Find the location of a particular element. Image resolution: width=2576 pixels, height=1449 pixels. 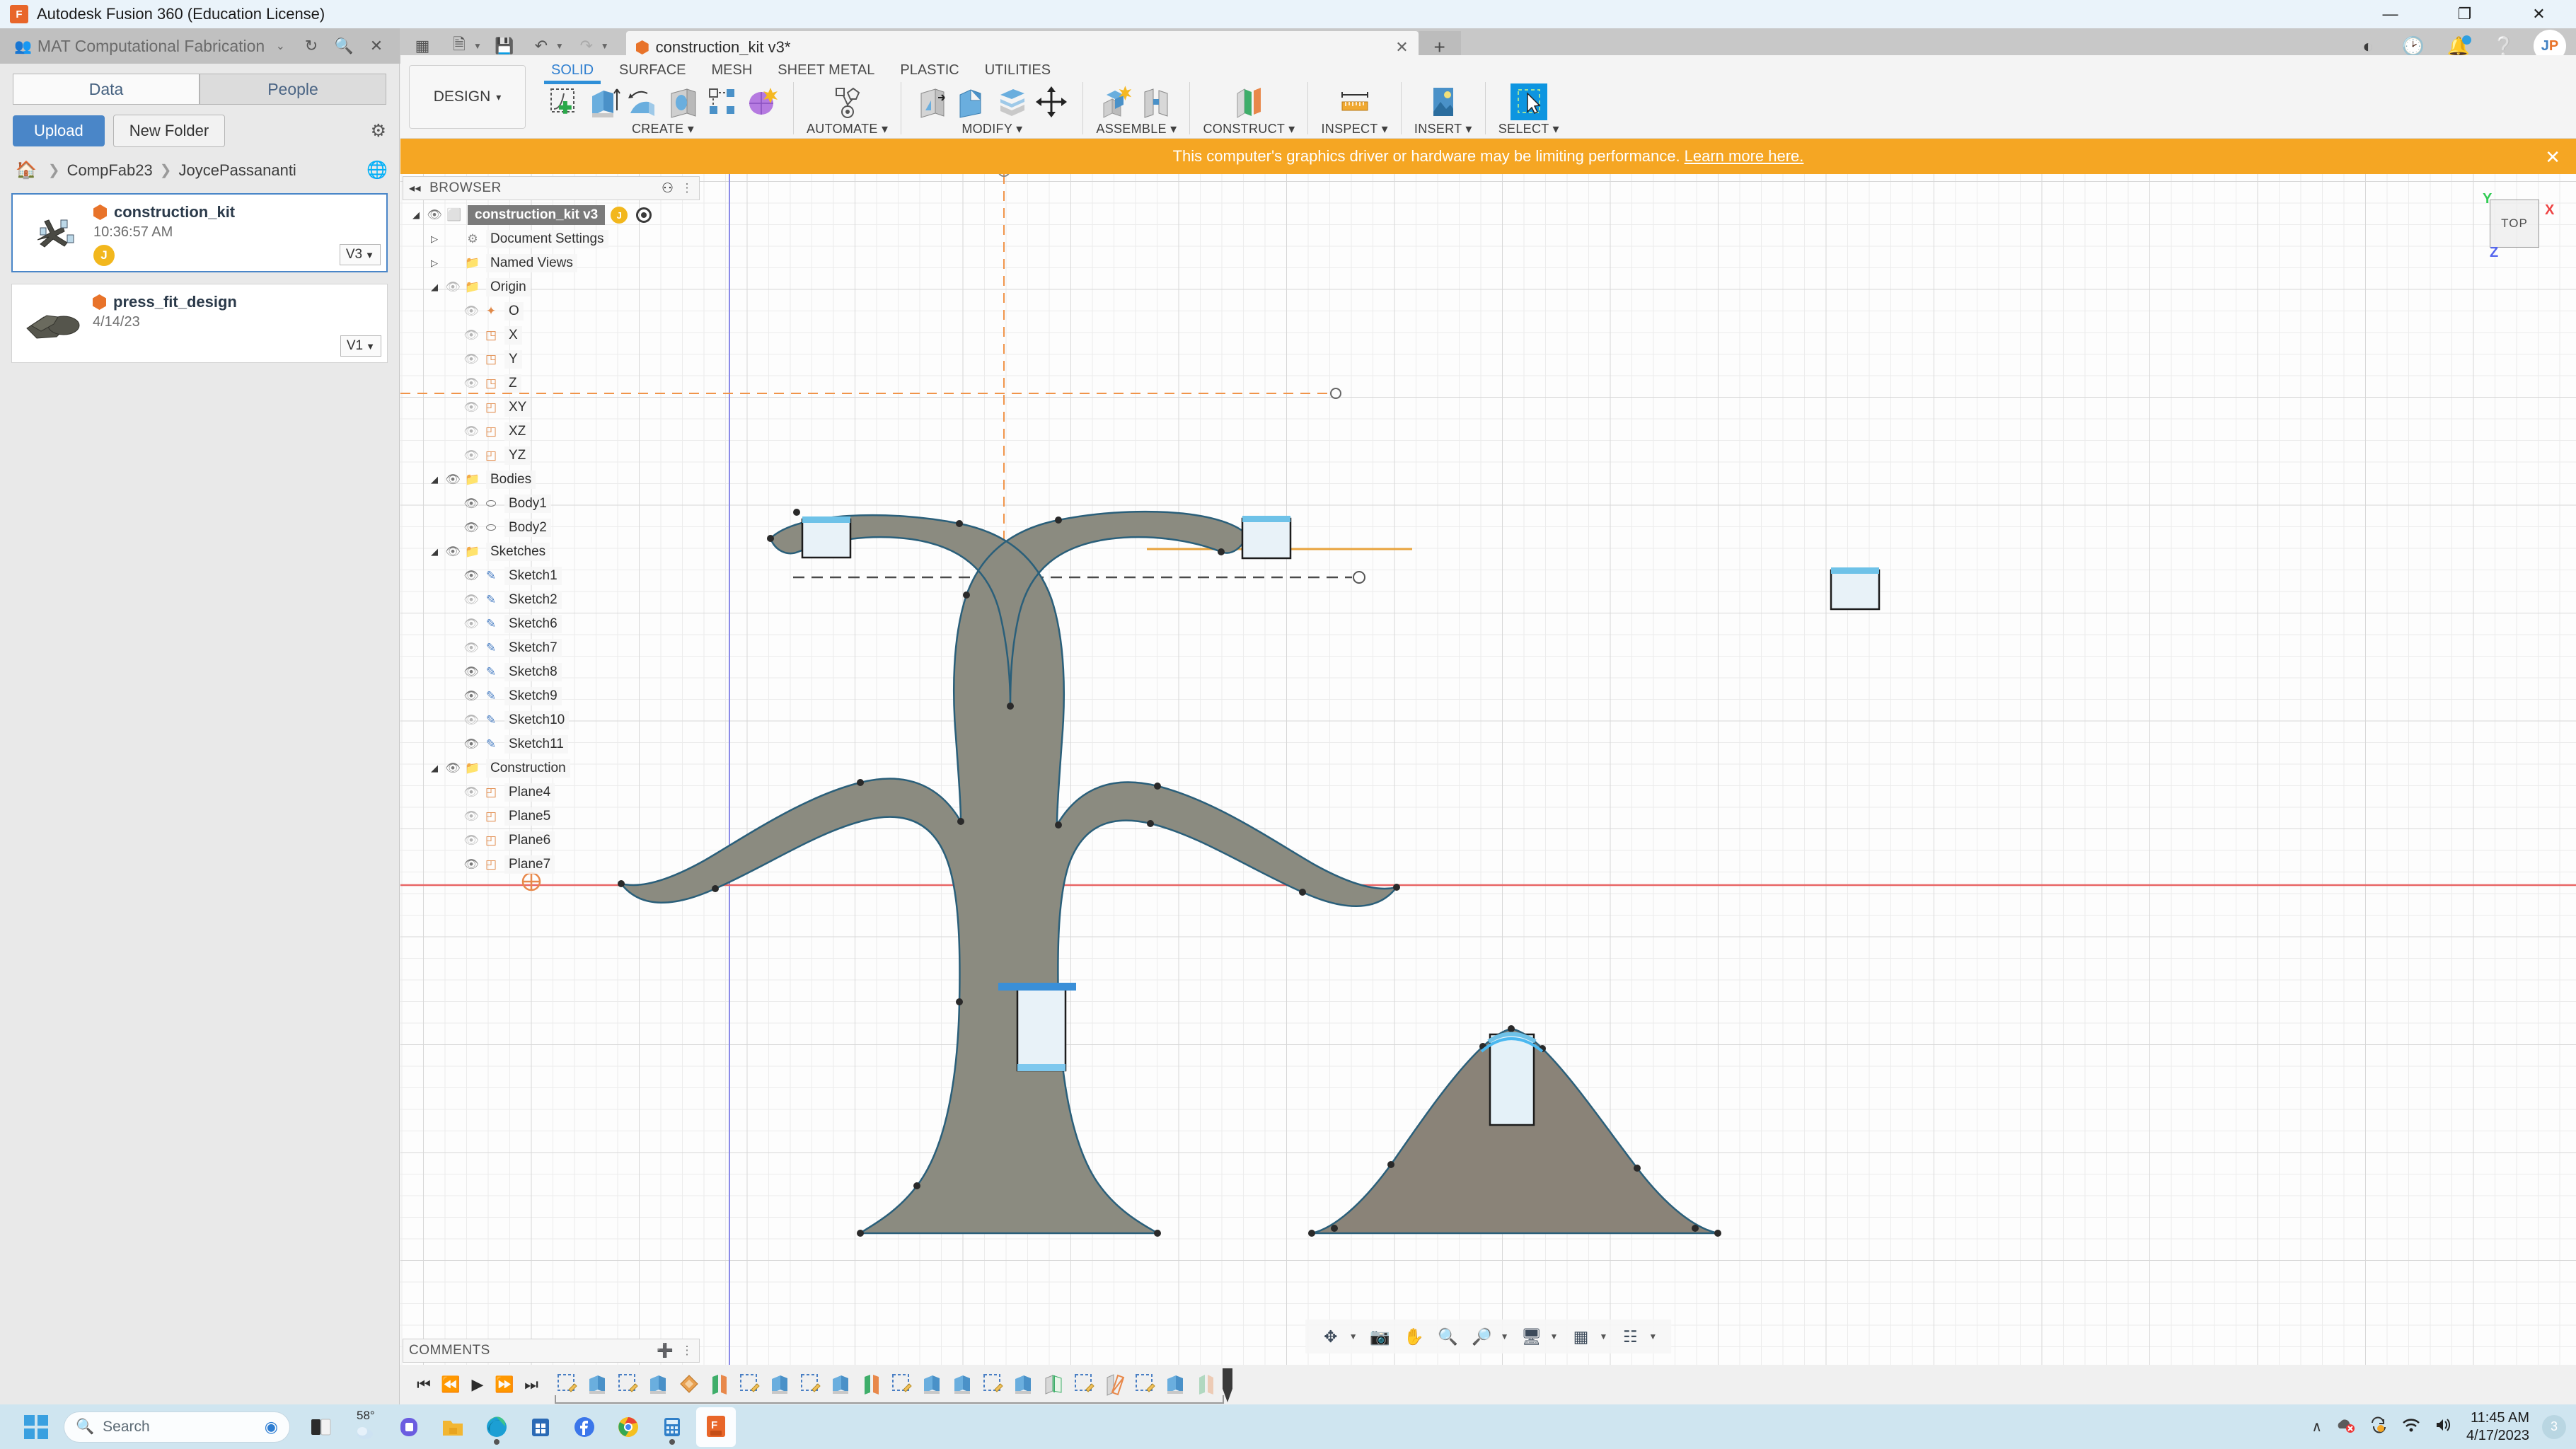

tree-item-sketch7: 👁 ✎ Sketch7 is located at coordinates (551, 648).